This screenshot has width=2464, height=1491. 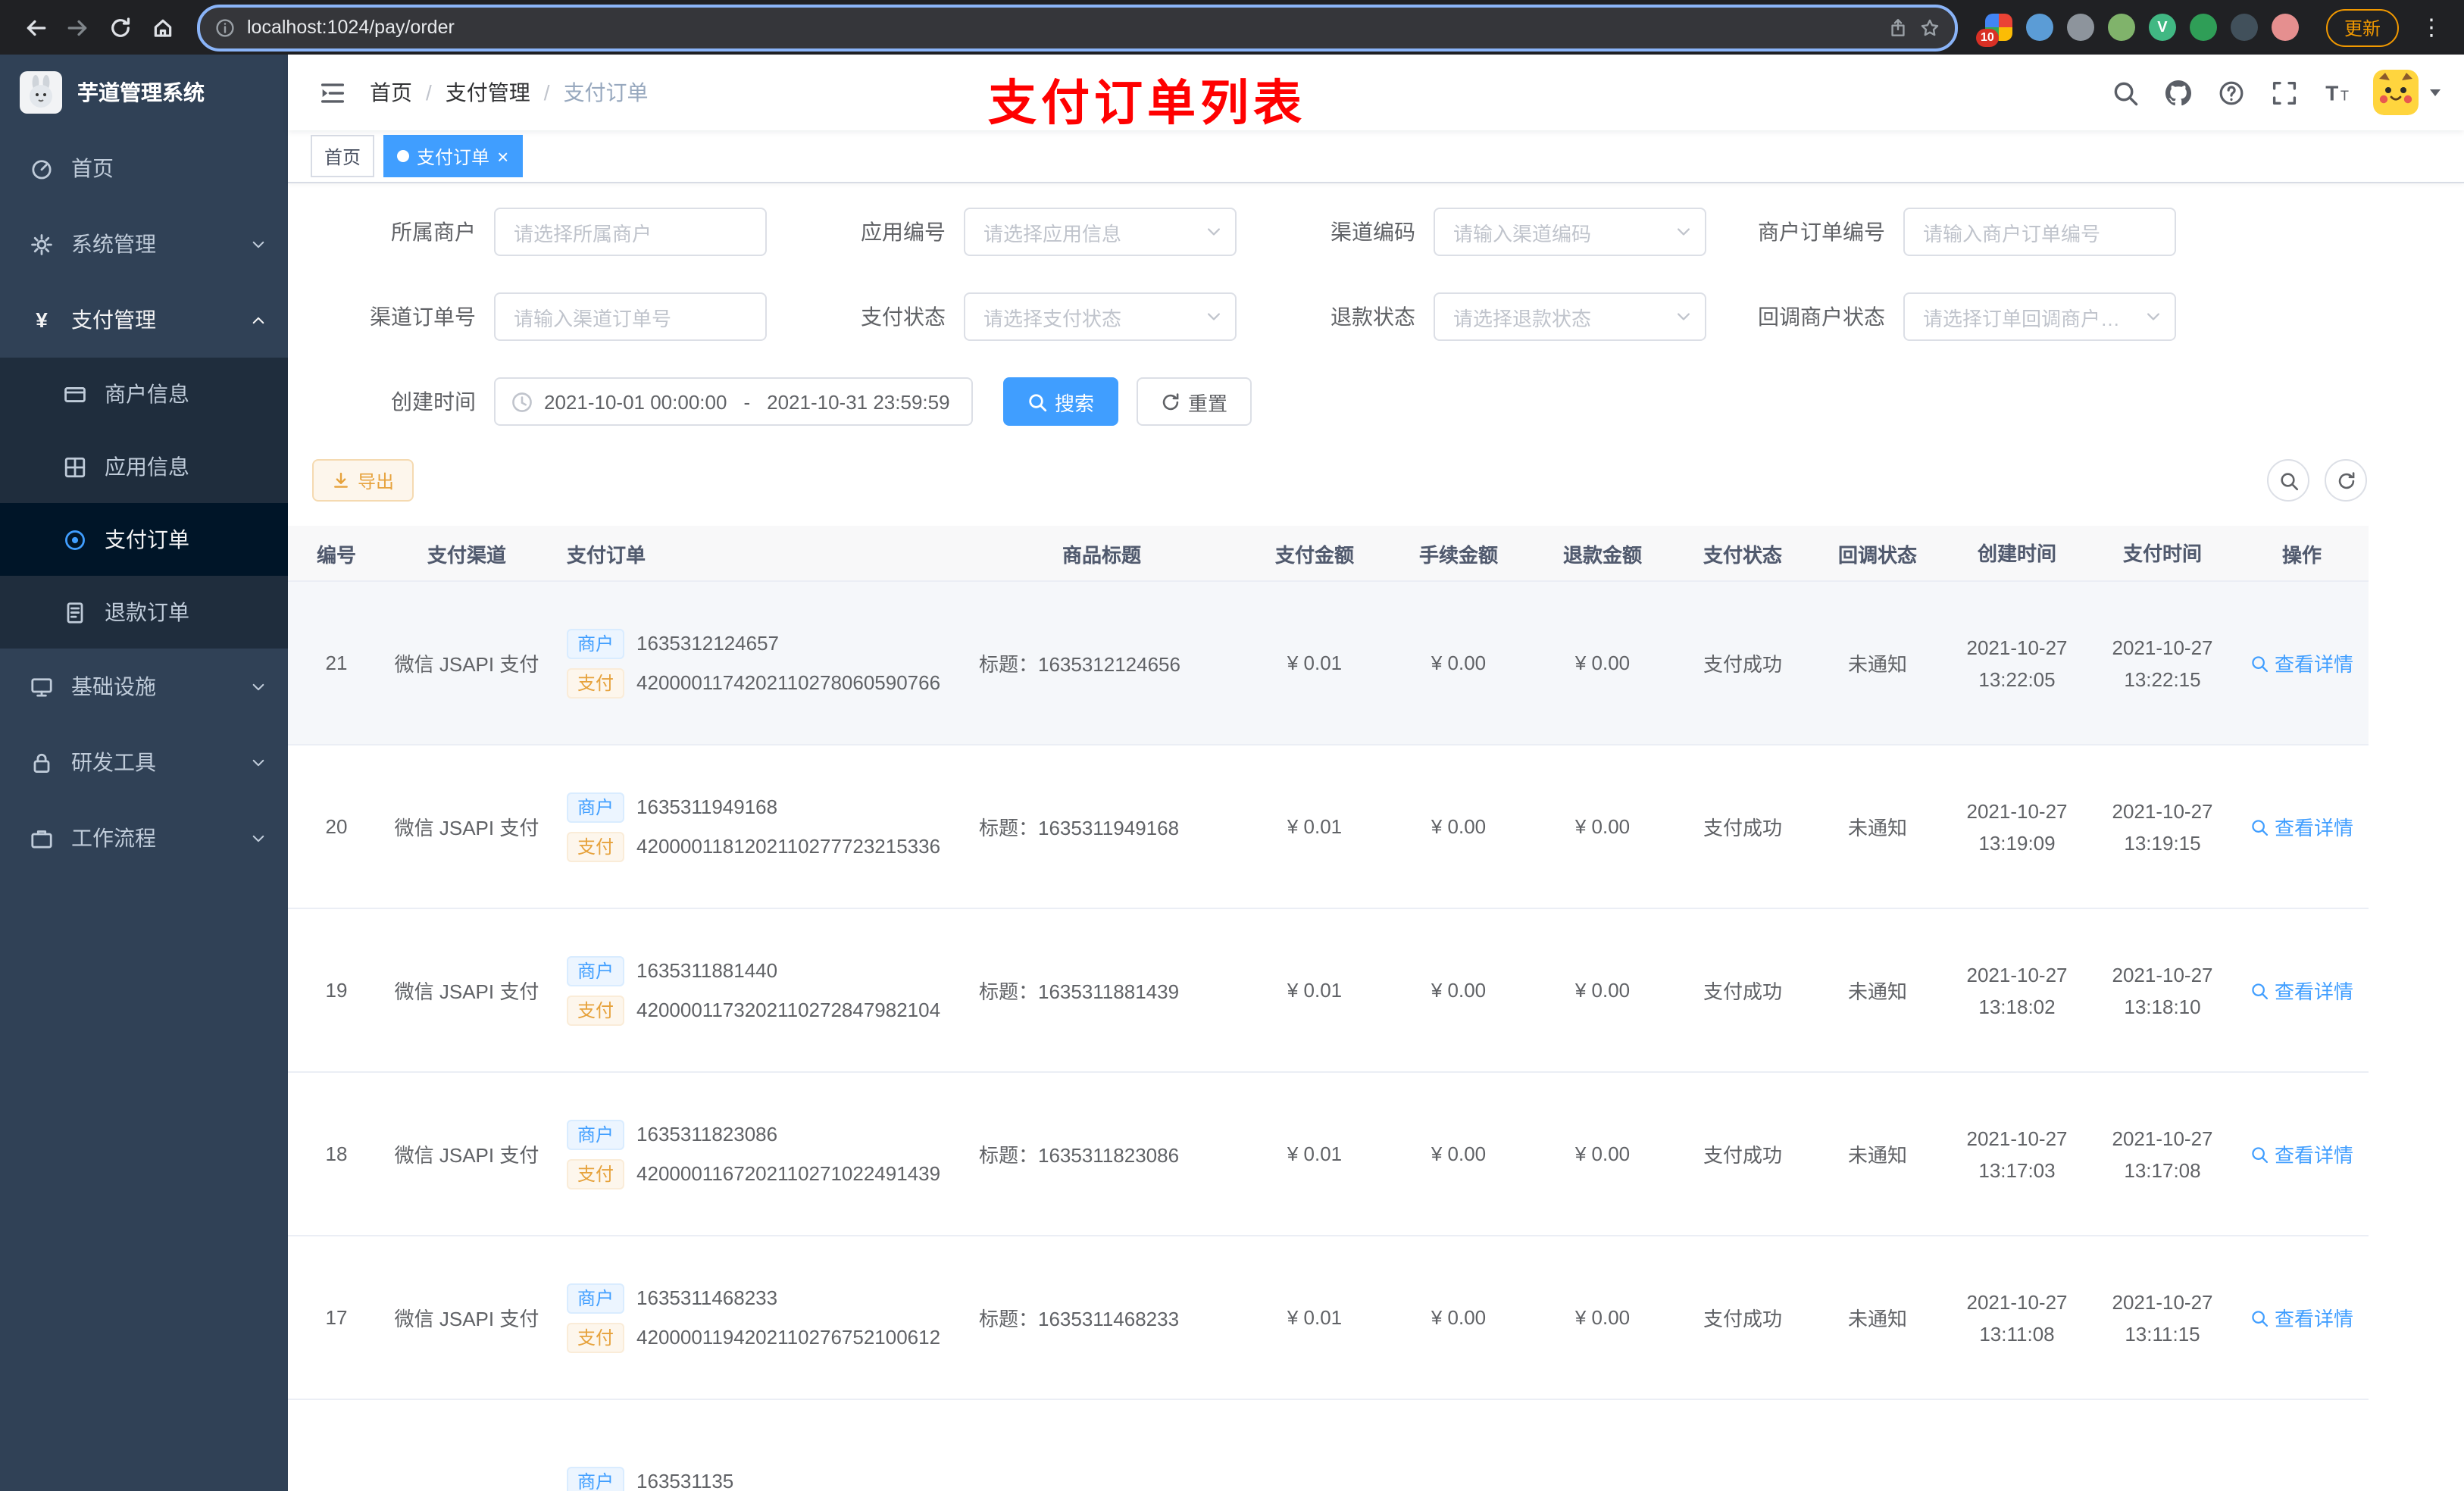 I want to click on sidebar-item-支付管理: ¥ 支付管理, so click(x=144, y=320).